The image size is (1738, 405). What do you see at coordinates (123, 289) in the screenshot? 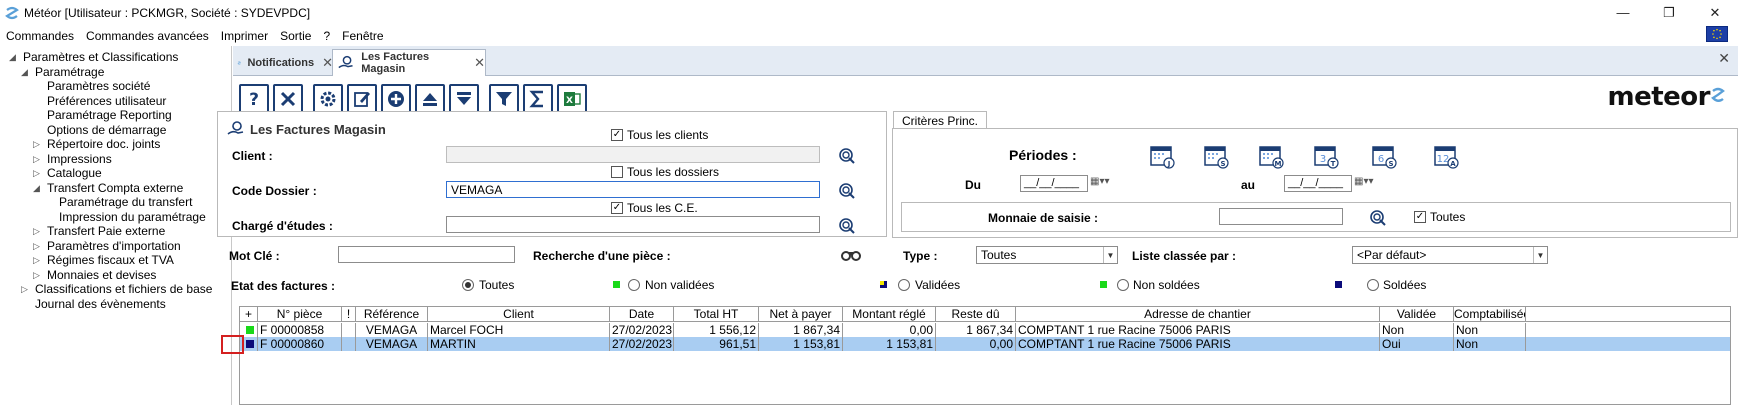
I see `tree-item: Classifications et fichiers de base` at bounding box center [123, 289].